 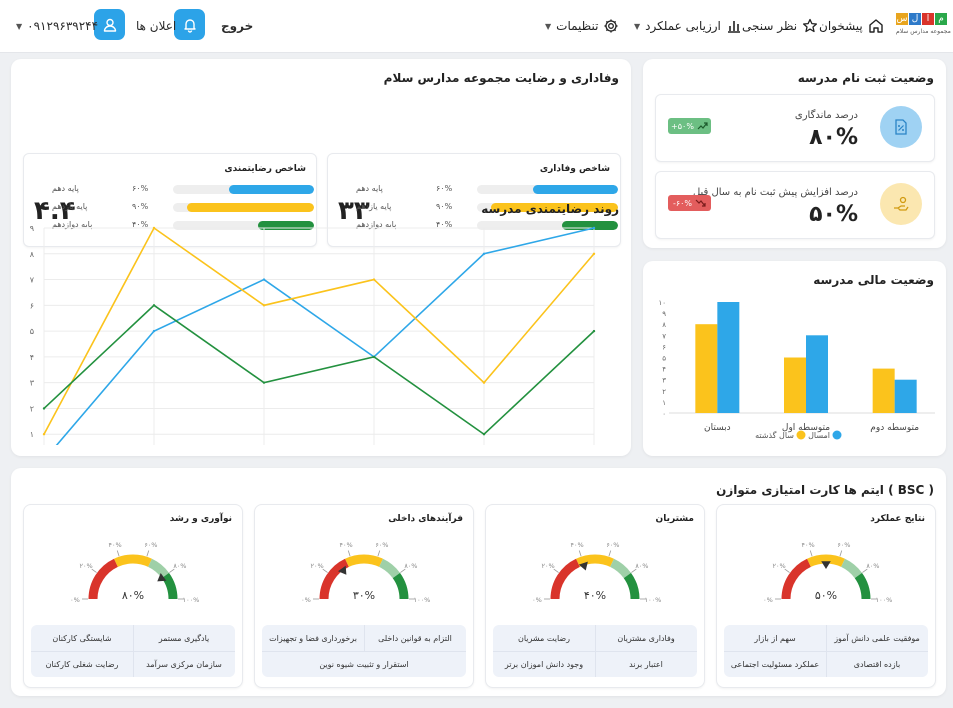 I want to click on legend-label: امسال, so click(x=819, y=435).